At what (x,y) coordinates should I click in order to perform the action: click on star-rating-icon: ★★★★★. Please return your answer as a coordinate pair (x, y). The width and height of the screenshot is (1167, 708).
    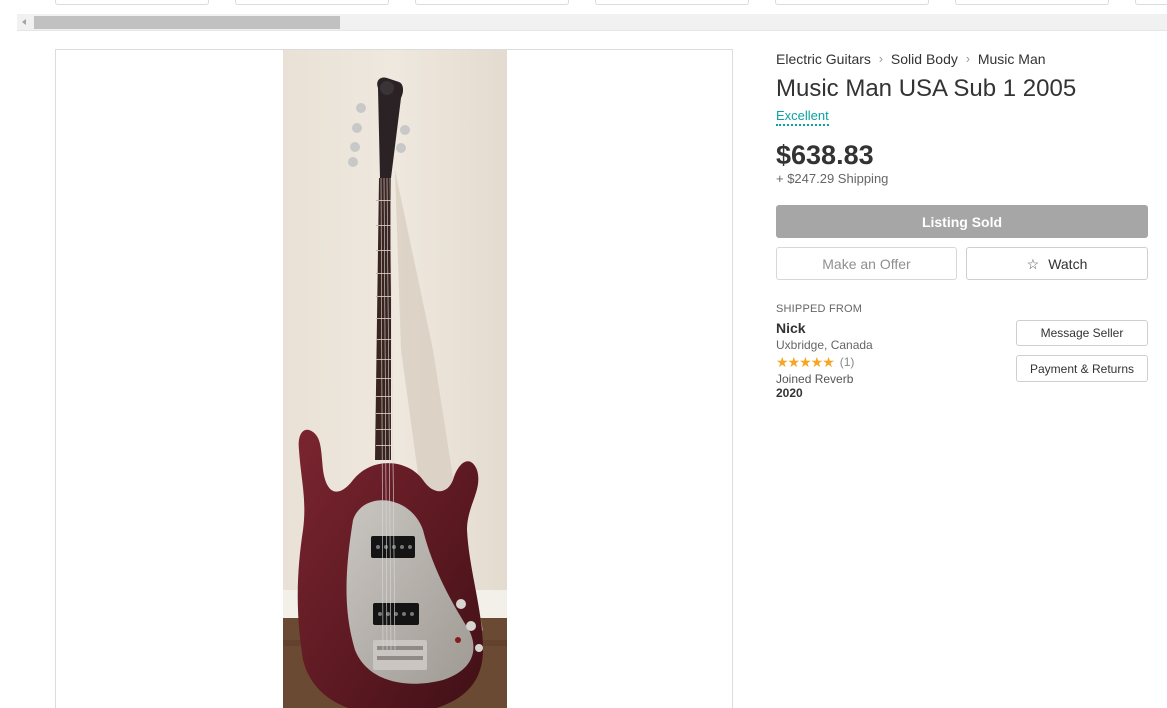
    Looking at the image, I should click on (805, 361).